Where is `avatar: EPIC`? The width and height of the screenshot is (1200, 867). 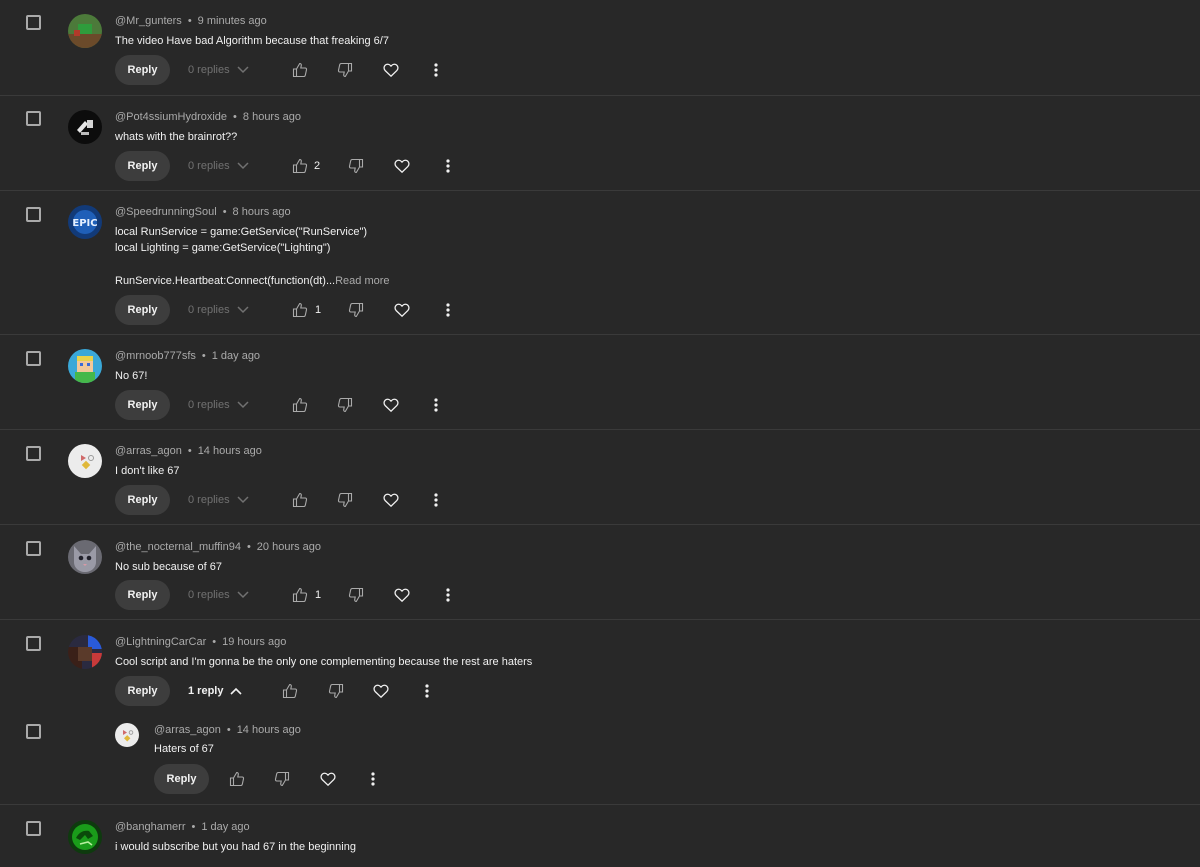 avatar: EPIC is located at coordinates (85, 222).